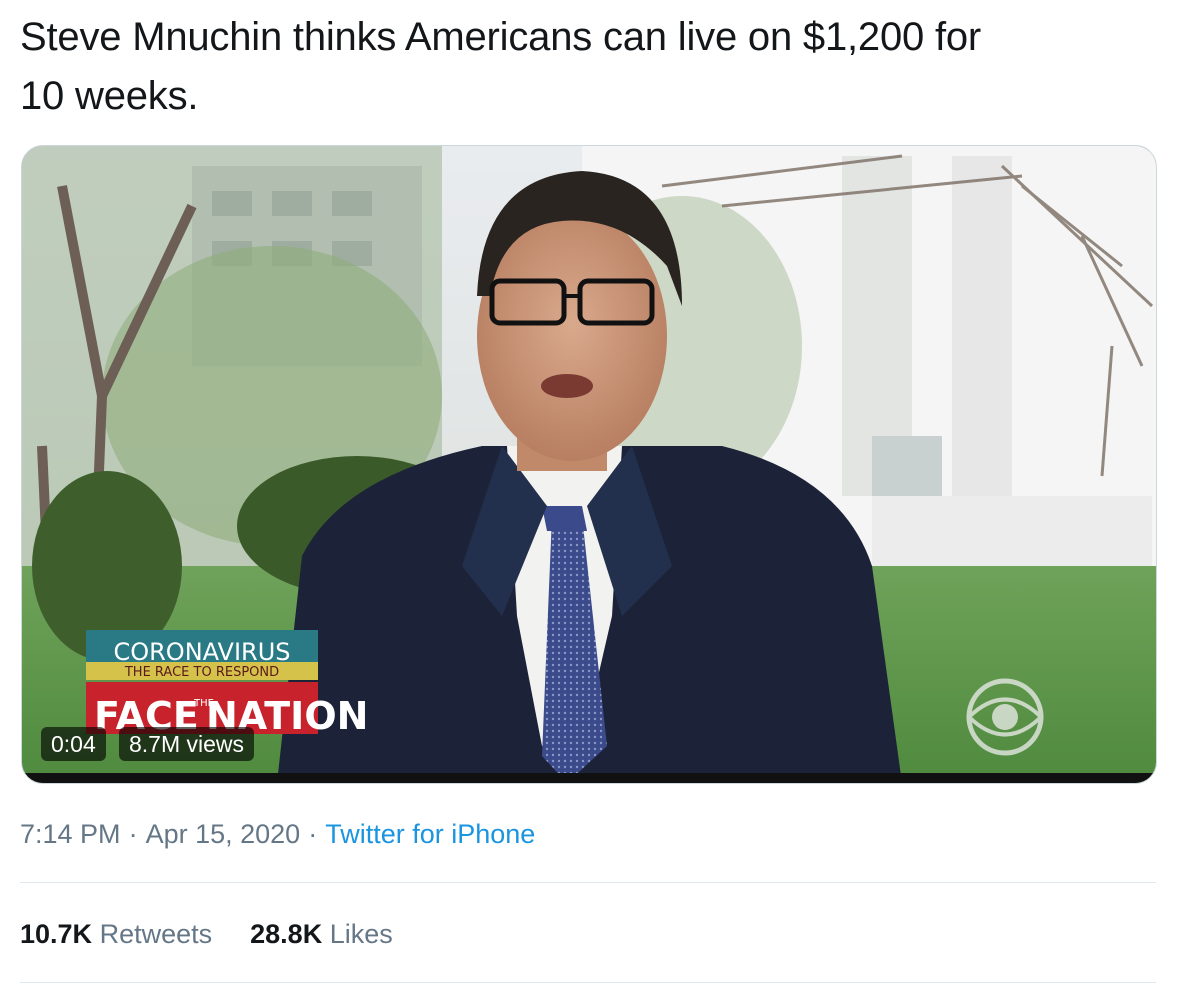  What do you see at coordinates (201, 672) in the screenshot?
I see `overlay-race-to-respond: THE RACE TO RESPOND` at bounding box center [201, 672].